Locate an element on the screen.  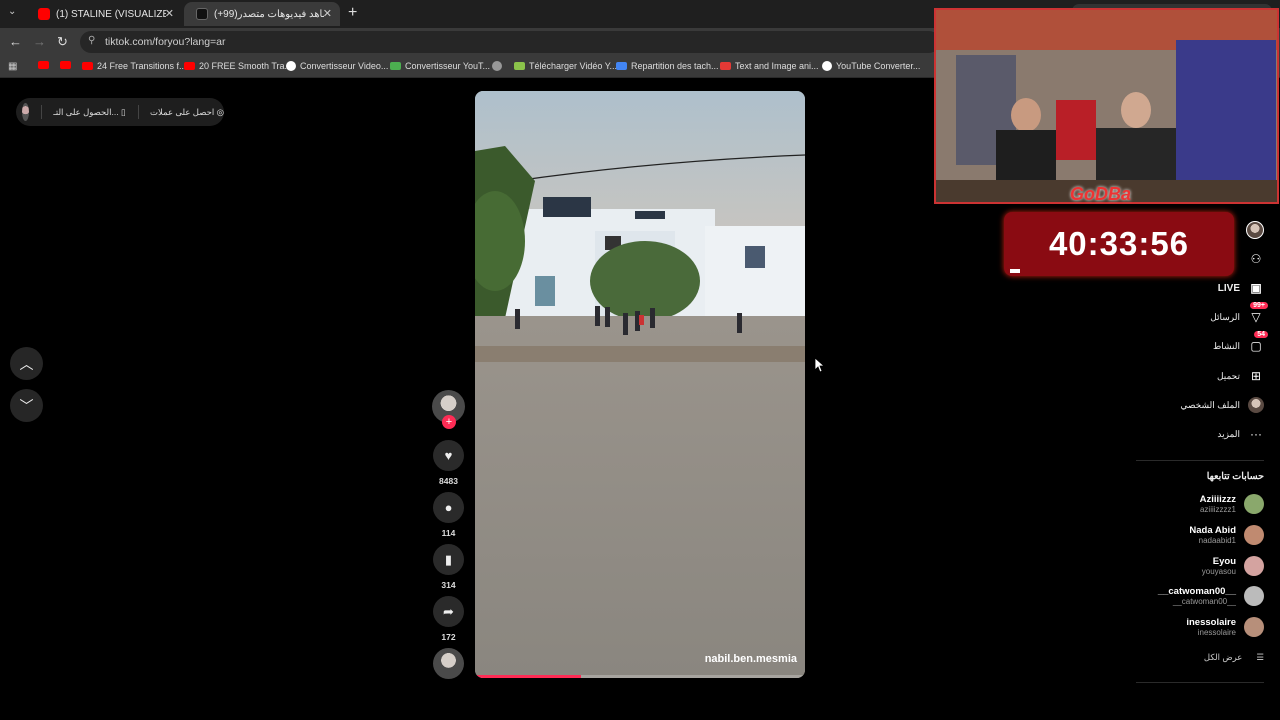
nav-item-upload: تحميل ⊞ is located at coordinates (1240, 376).